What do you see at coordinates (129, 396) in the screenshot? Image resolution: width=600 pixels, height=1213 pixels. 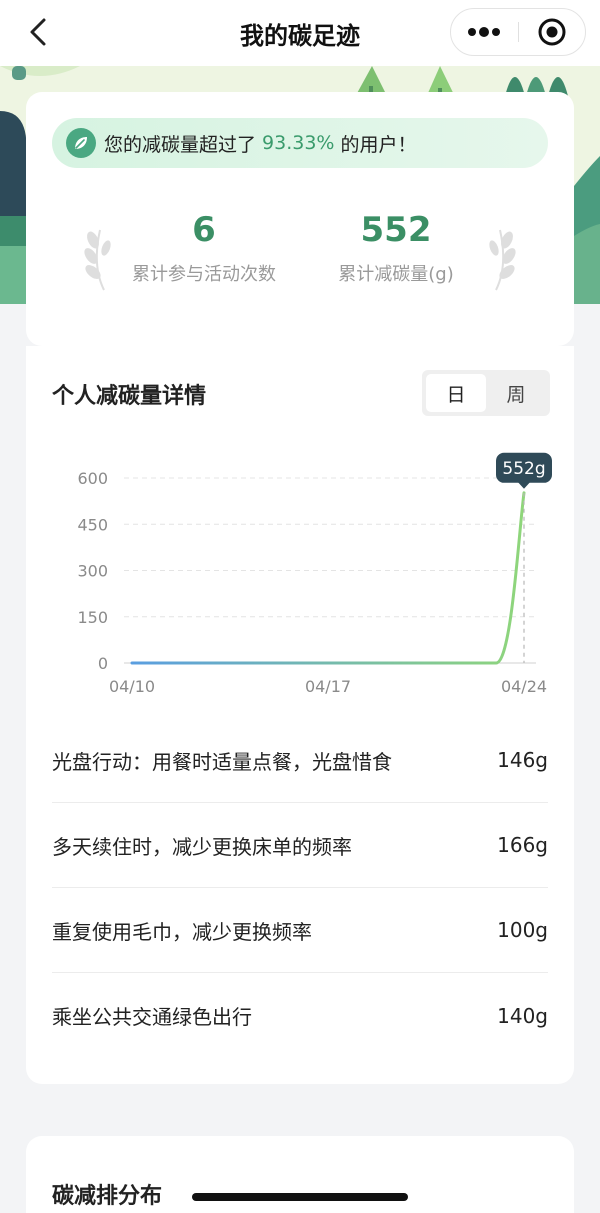 I see `section-title: 个人减碳量详情` at bounding box center [129, 396].